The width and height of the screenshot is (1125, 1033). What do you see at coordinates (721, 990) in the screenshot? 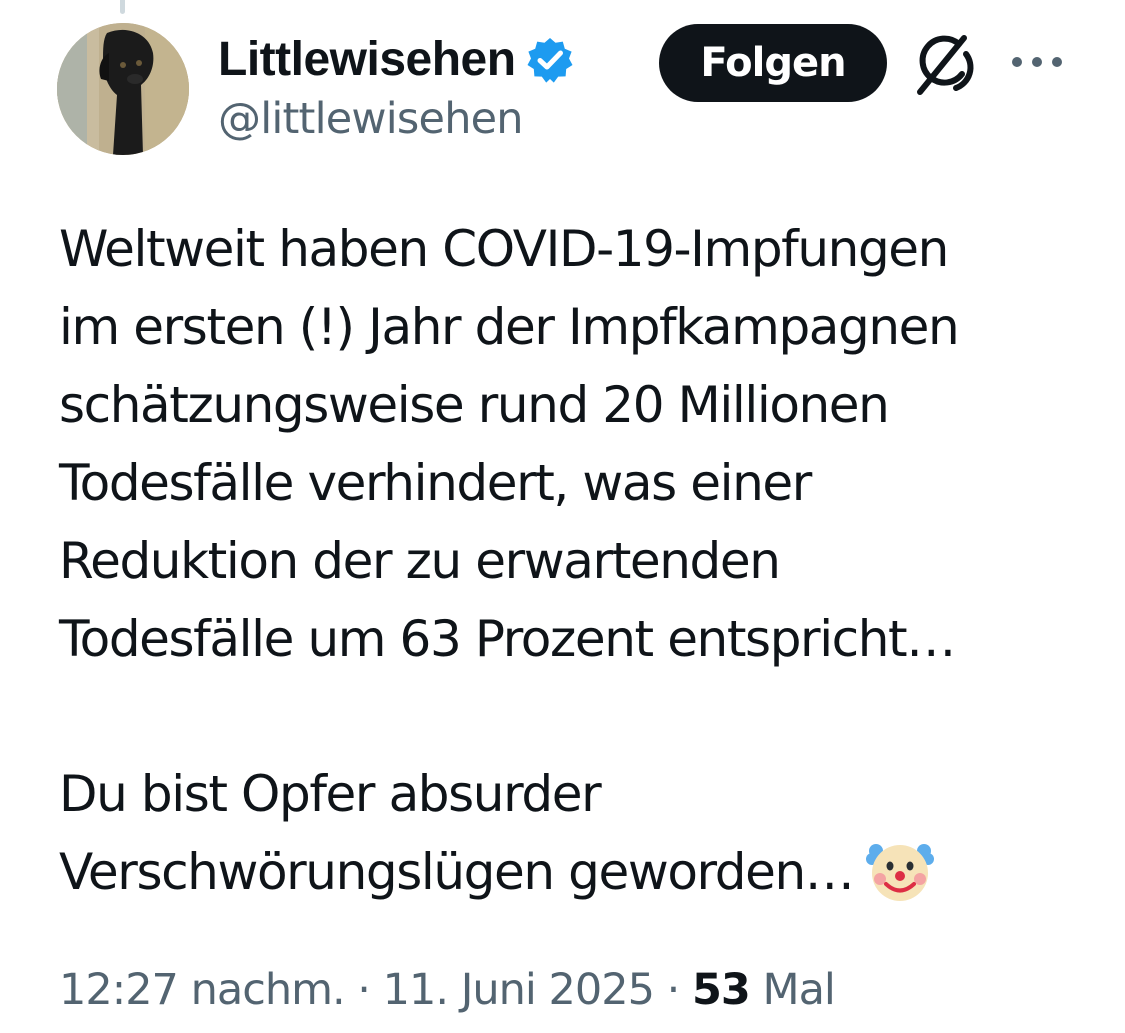
I see `views-count: 53` at bounding box center [721, 990].